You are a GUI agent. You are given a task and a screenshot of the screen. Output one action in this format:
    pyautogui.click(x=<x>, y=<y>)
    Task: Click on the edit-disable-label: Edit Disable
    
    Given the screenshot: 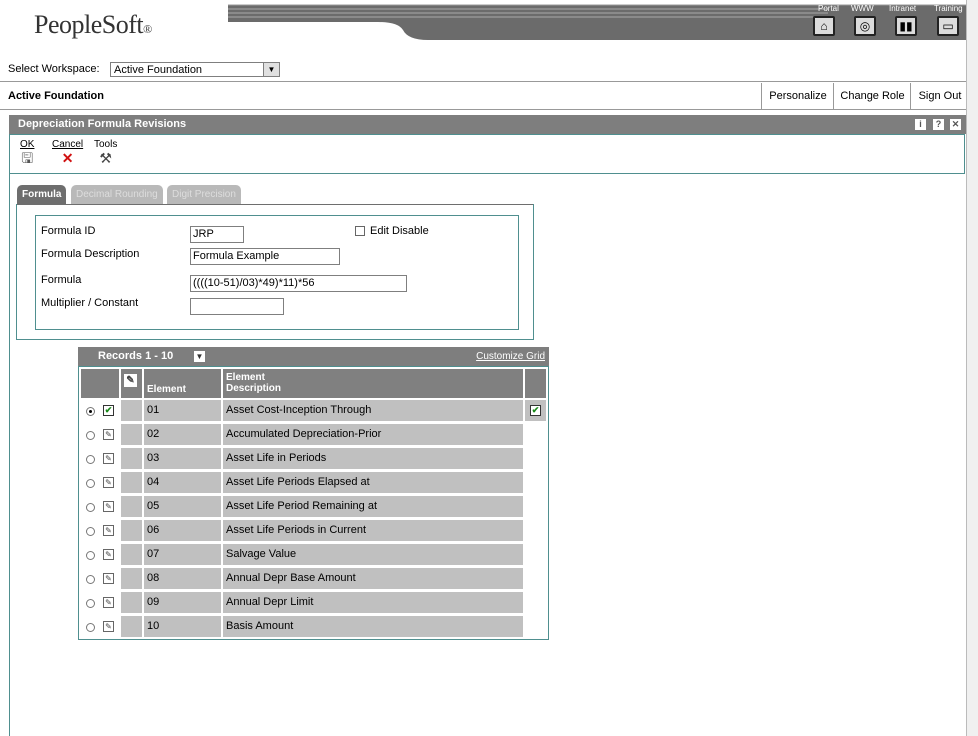 What is the action you would take?
    pyautogui.click(x=399, y=231)
    